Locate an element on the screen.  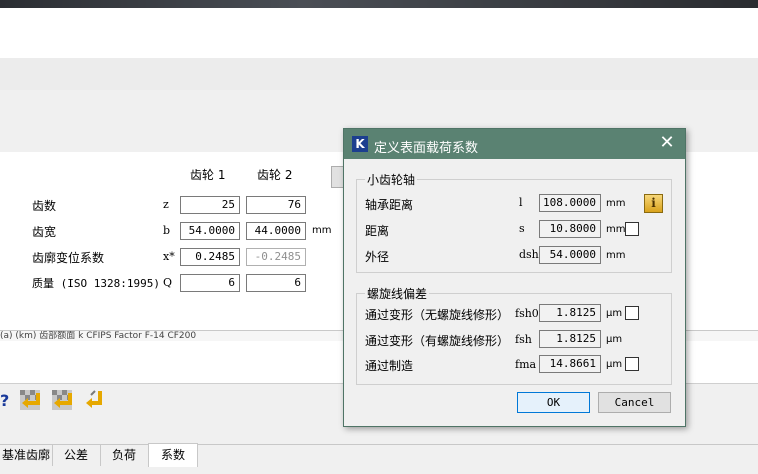
info-icon: i is located at coordinates (653, 203).